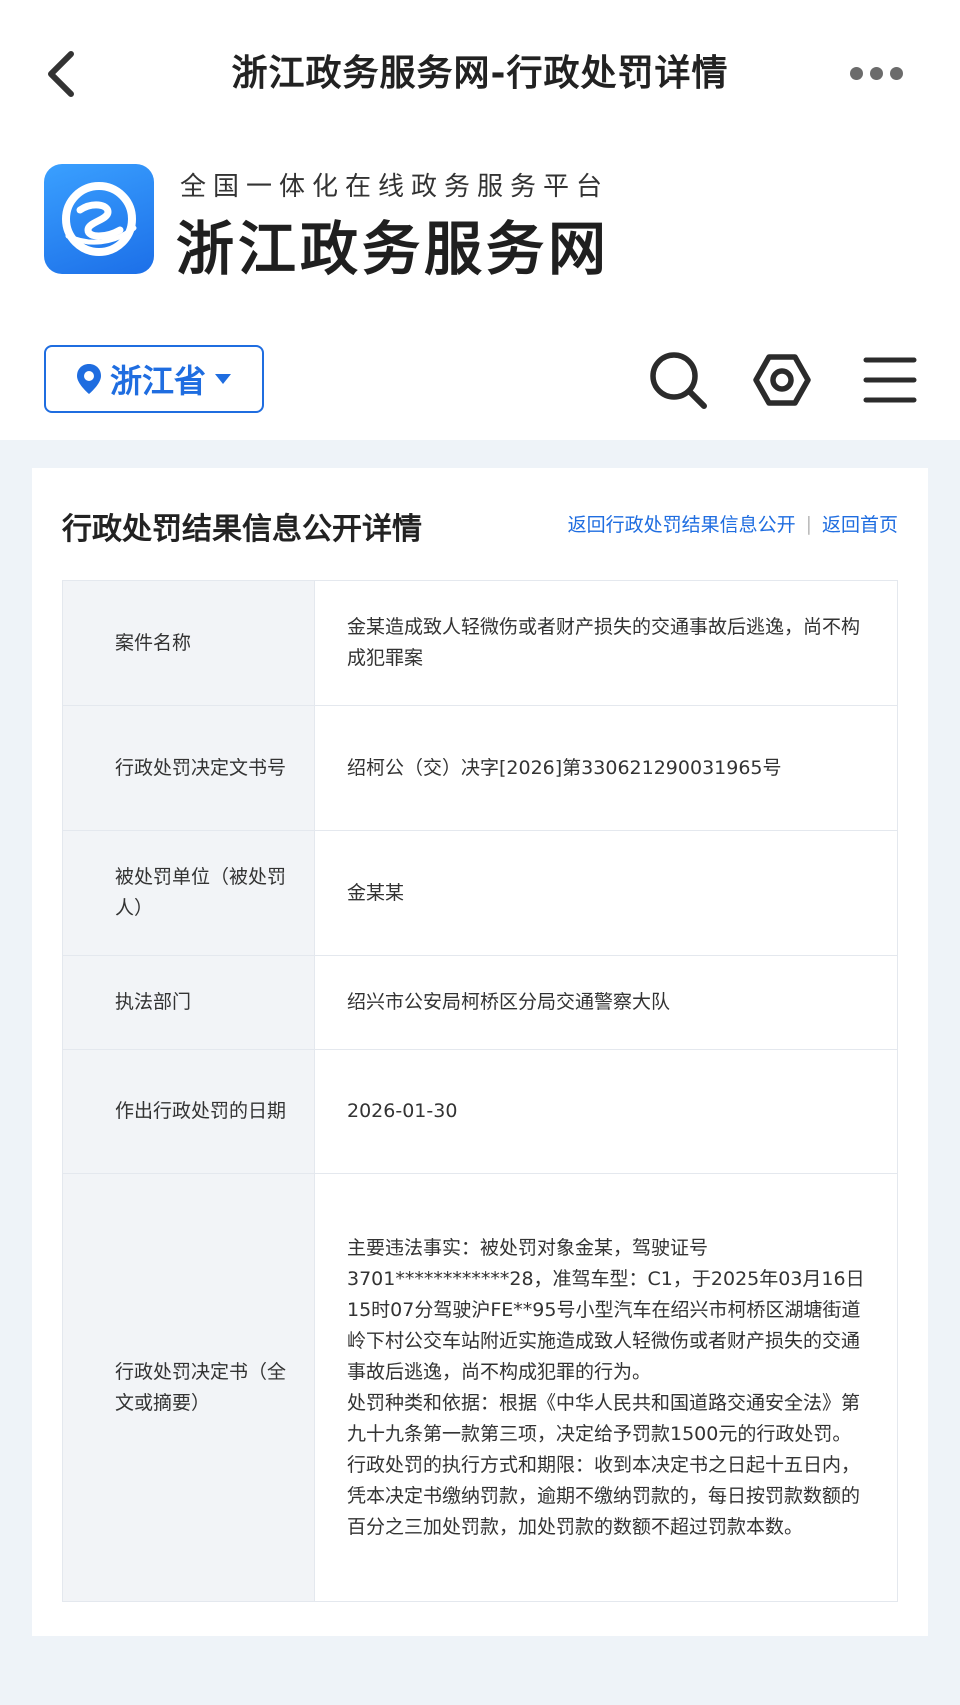  I want to click on search-button, so click(678, 380).